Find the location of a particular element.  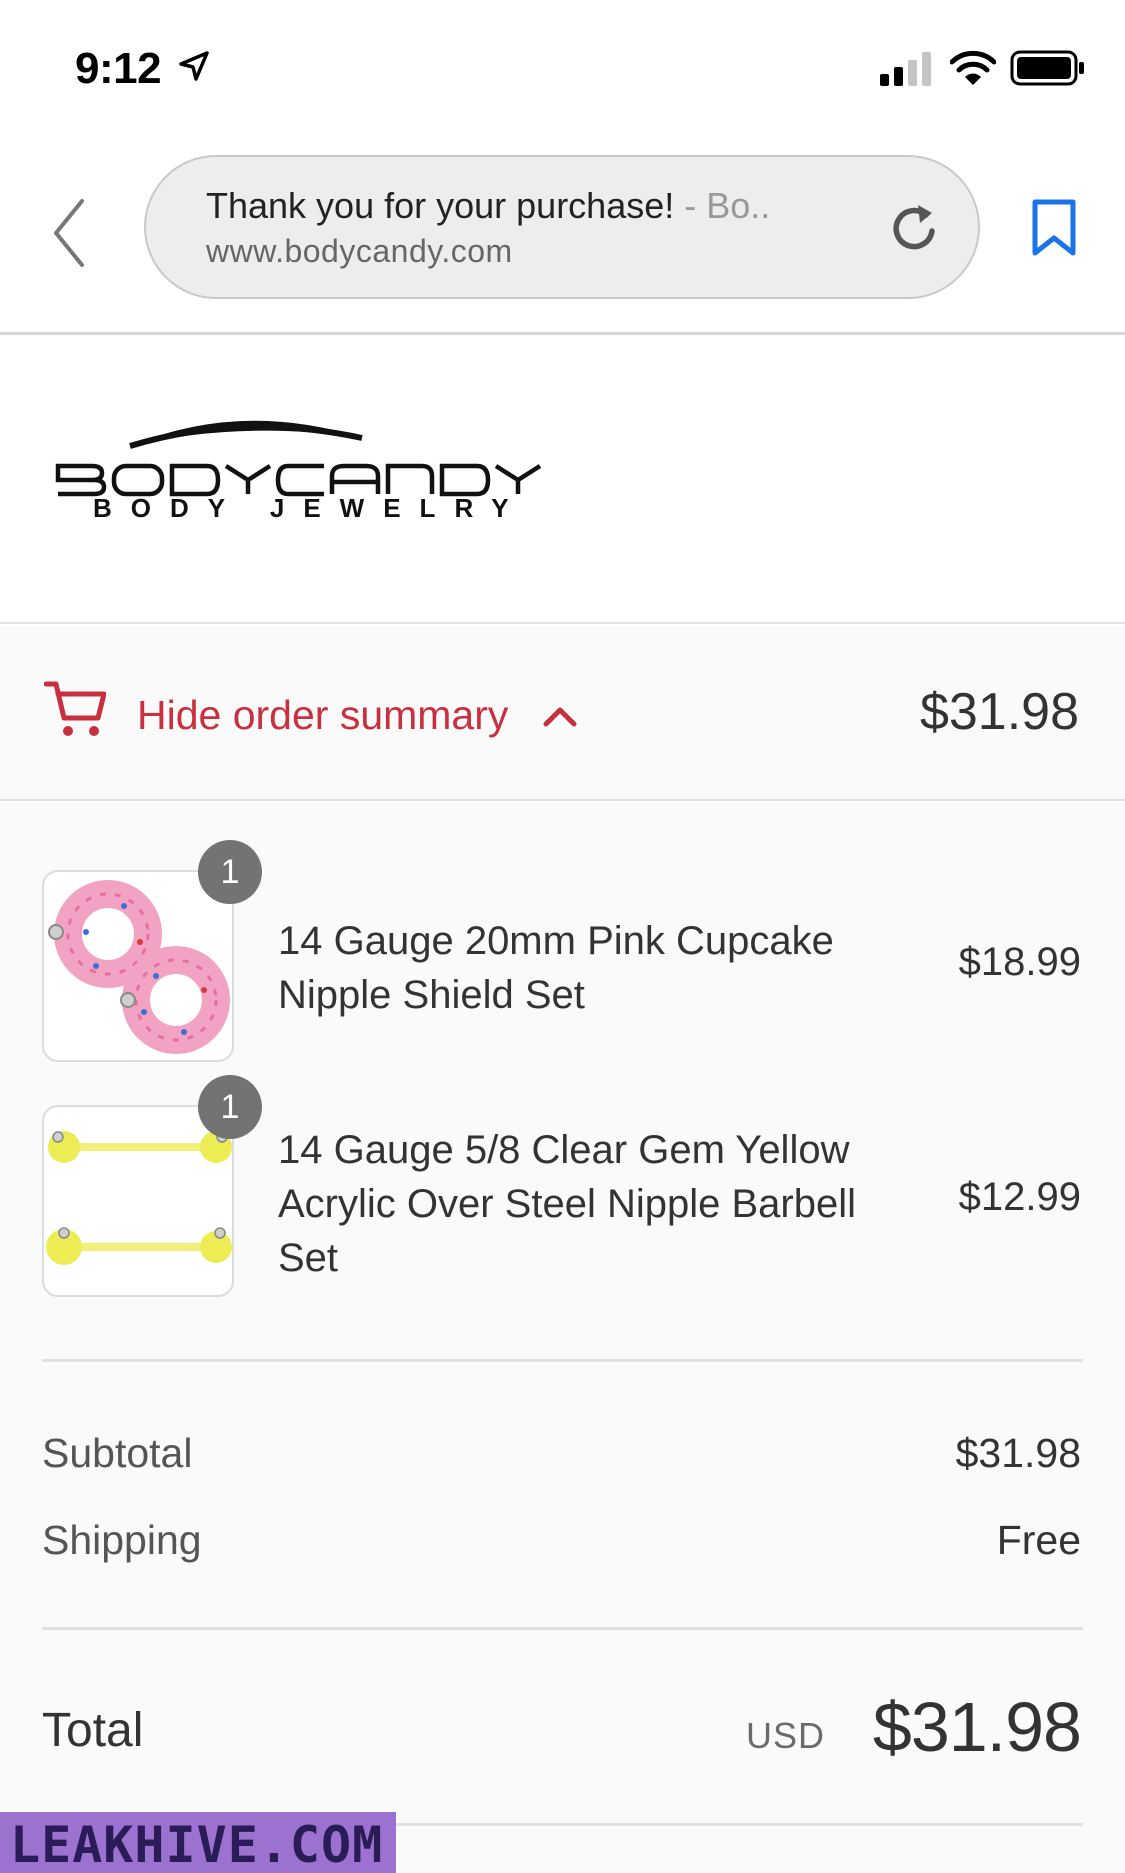

hide-order-summary-label: Hide order summary is located at coordinates (322, 715).